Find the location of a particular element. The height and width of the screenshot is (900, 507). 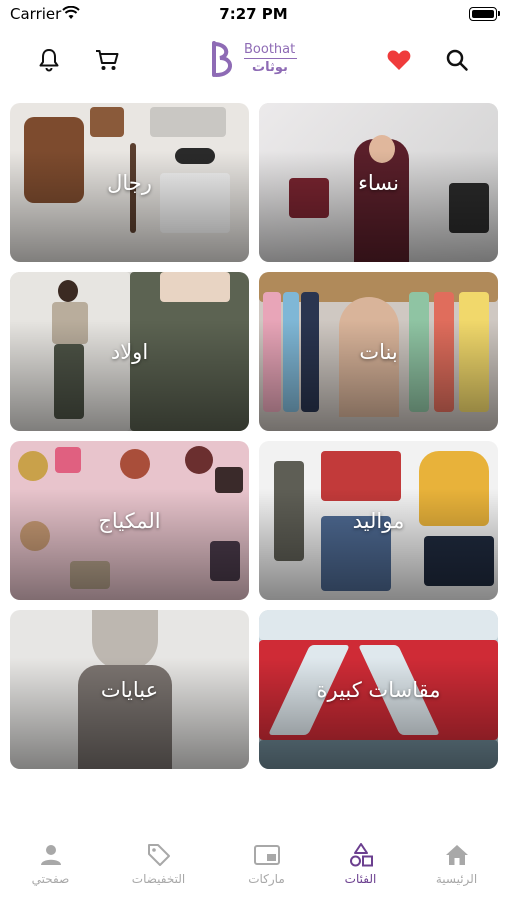

category-card-girls: بنات is located at coordinates (378, 351).